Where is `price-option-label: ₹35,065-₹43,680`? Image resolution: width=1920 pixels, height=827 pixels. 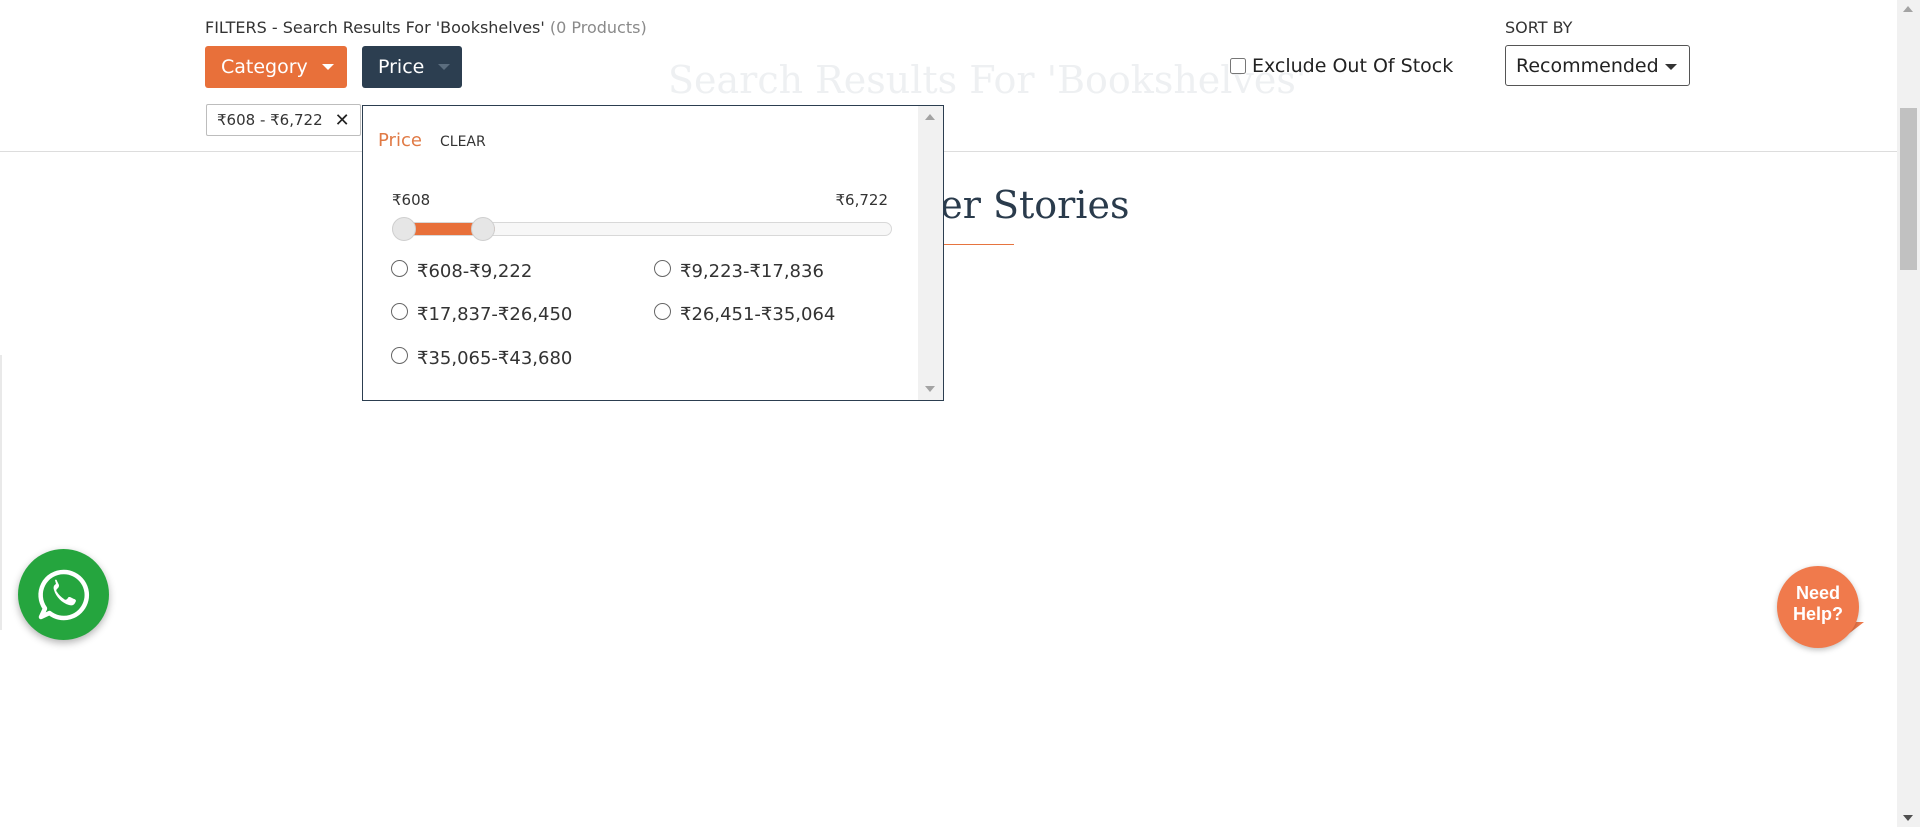
price-option-label: ₹35,065-₹43,680 is located at coordinates (495, 358).